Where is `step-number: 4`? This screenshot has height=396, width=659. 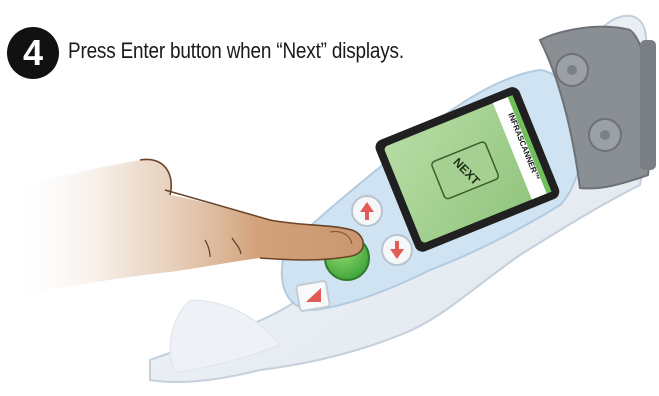 step-number: 4 is located at coordinates (33, 52).